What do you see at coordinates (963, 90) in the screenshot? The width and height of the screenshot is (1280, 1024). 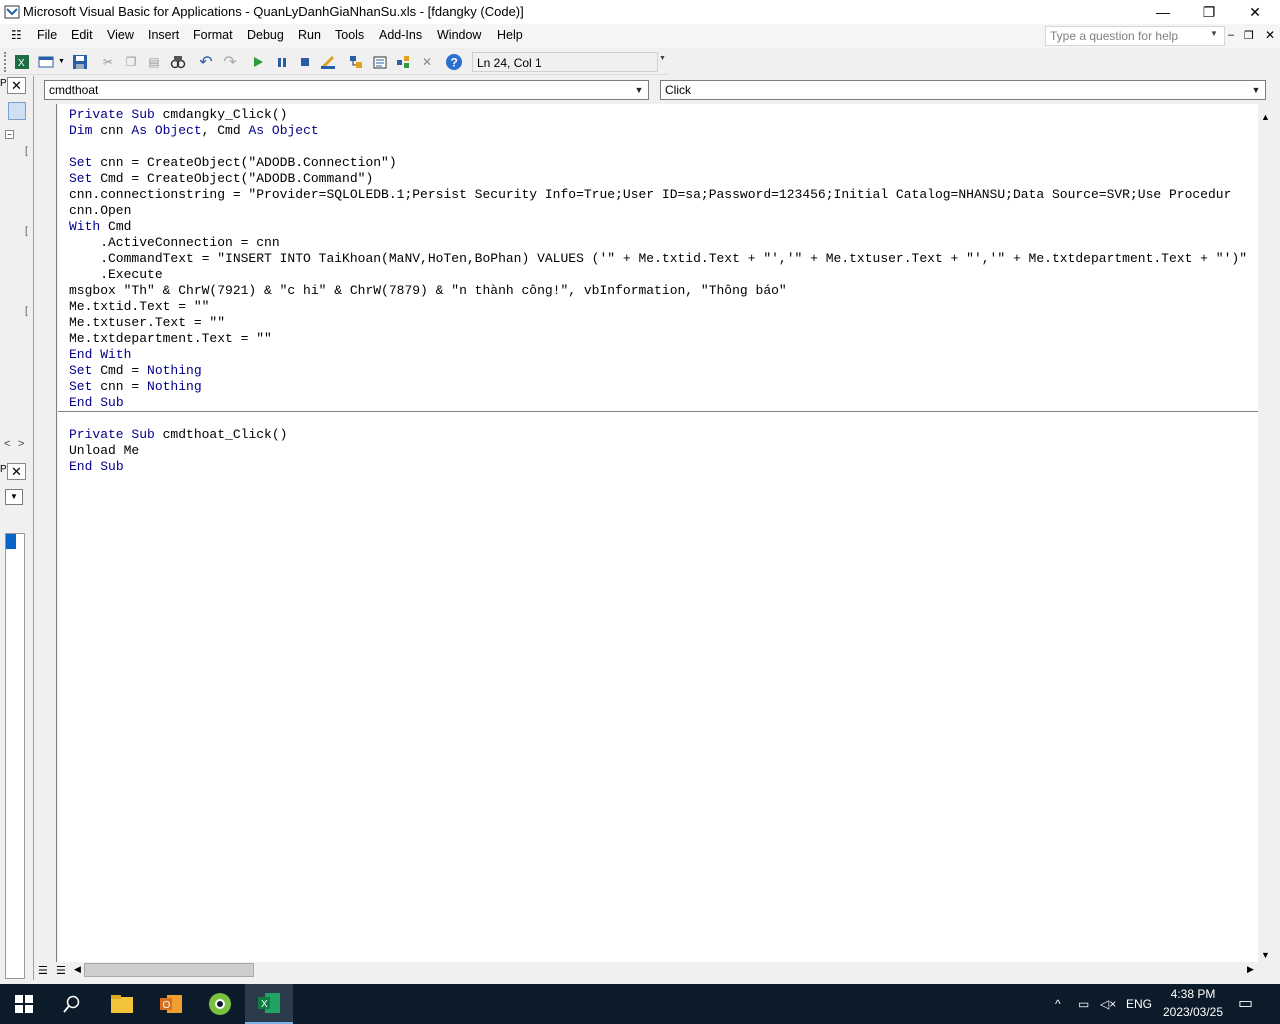 I see `procedure-combobox: Click` at bounding box center [963, 90].